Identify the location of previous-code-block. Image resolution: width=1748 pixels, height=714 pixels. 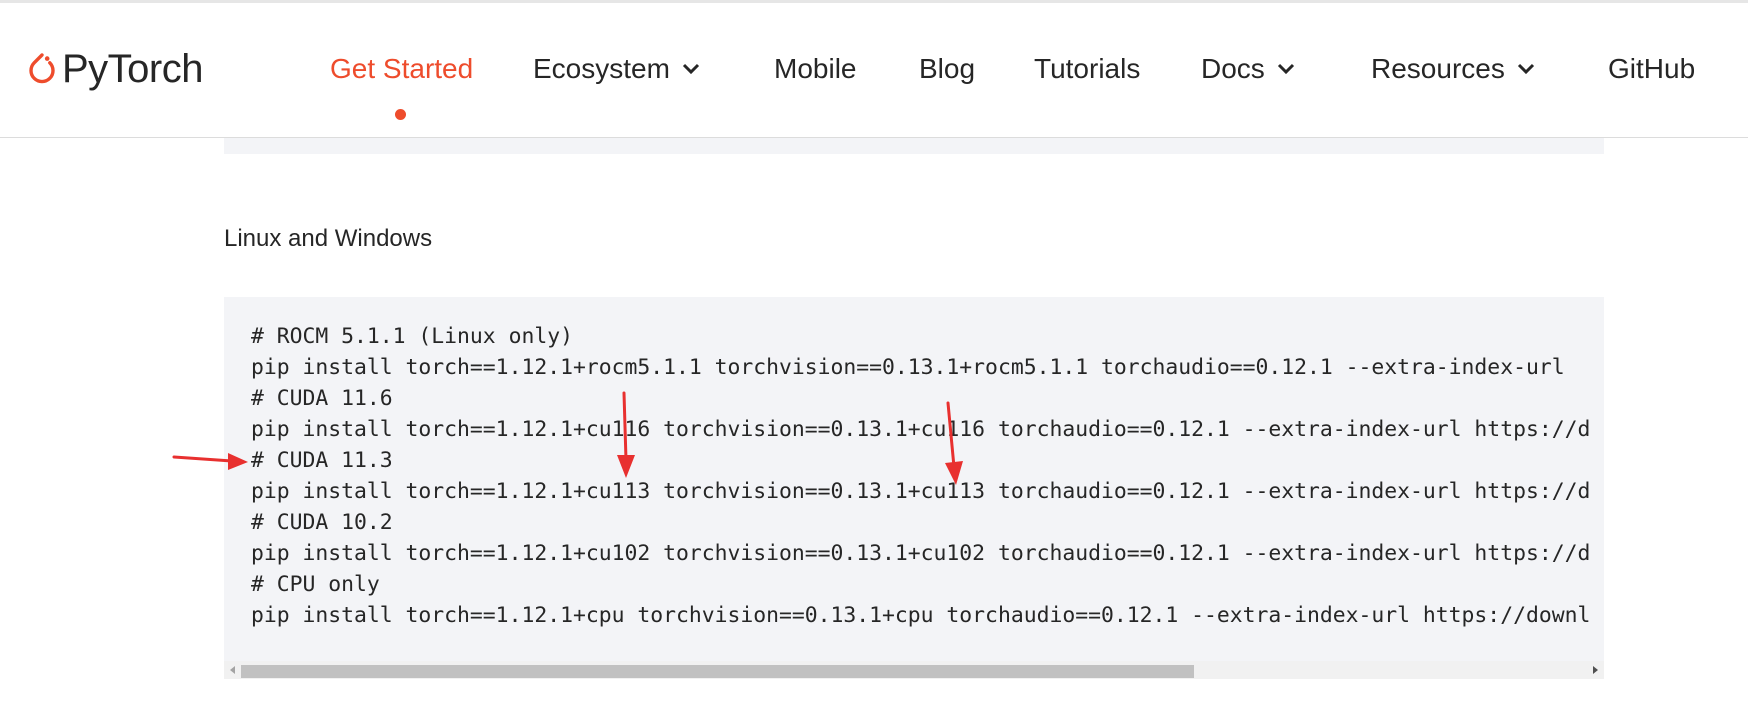
(914, 146).